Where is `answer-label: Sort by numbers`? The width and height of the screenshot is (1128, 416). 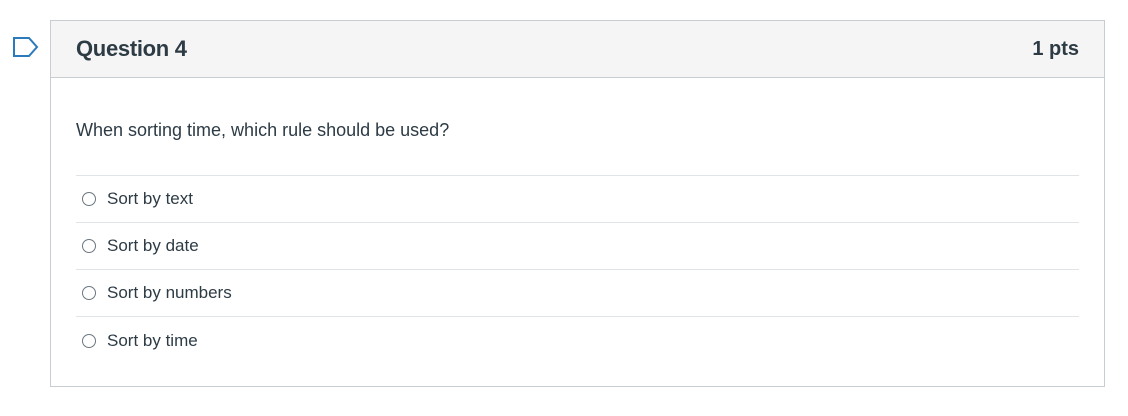
answer-label: Sort by numbers is located at coordinates (169, 292).